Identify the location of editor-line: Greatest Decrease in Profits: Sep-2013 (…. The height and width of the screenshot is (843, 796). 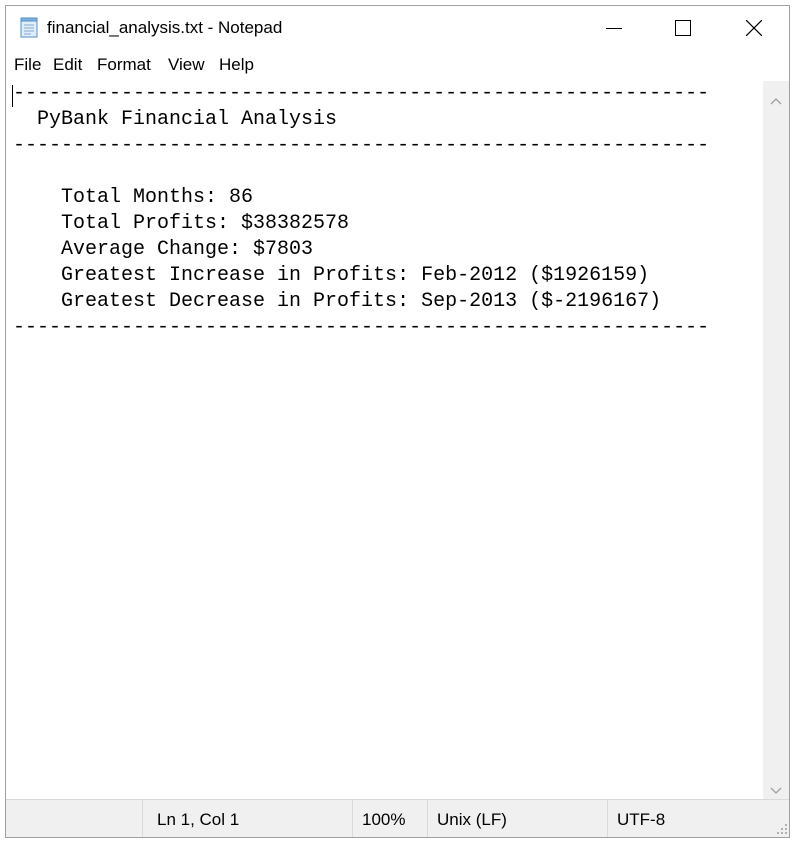
(337, 301).